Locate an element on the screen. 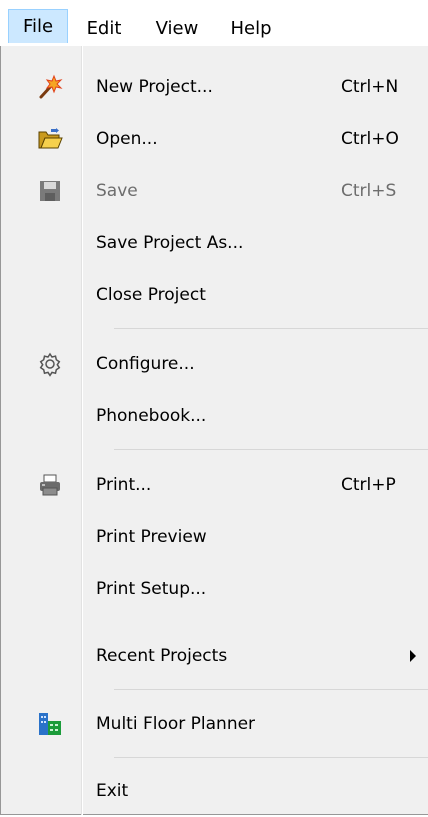  menu-item-recent-projects: Recent Projects is located at coordinates (214, 656).